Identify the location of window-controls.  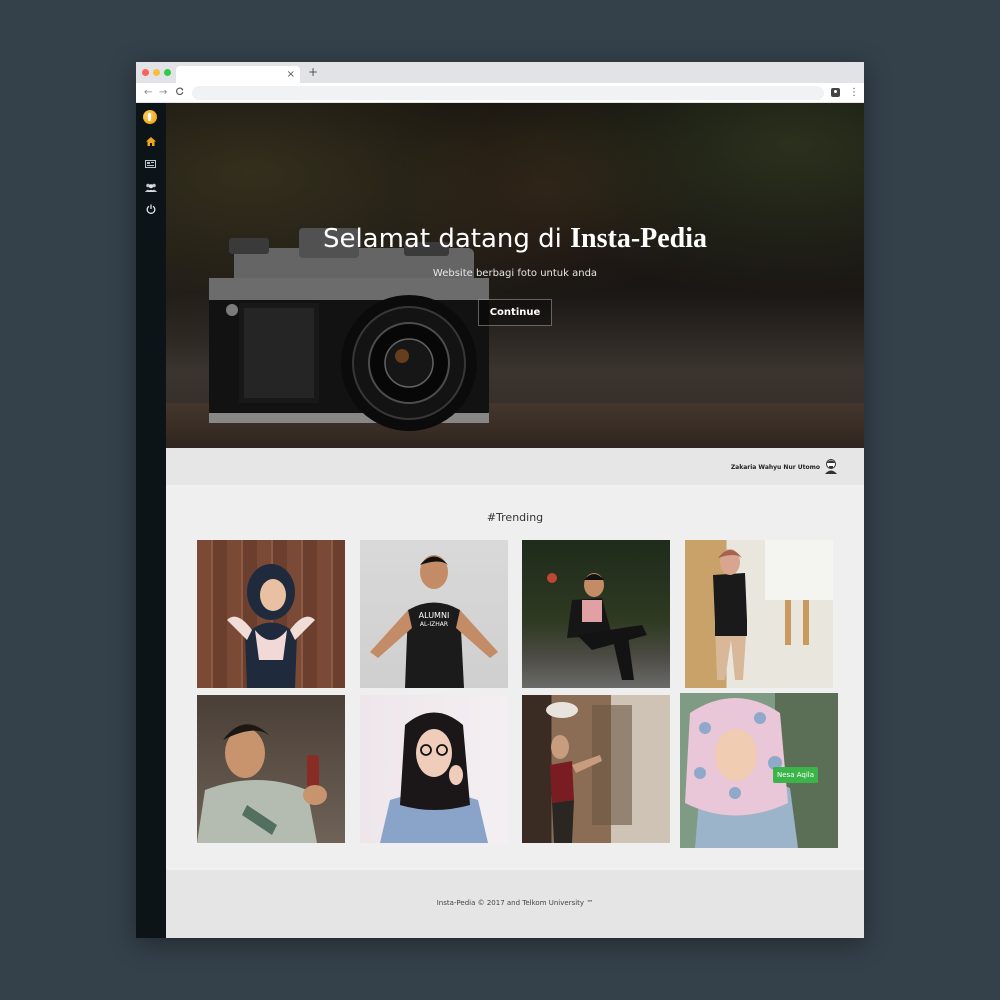
(156, 72).